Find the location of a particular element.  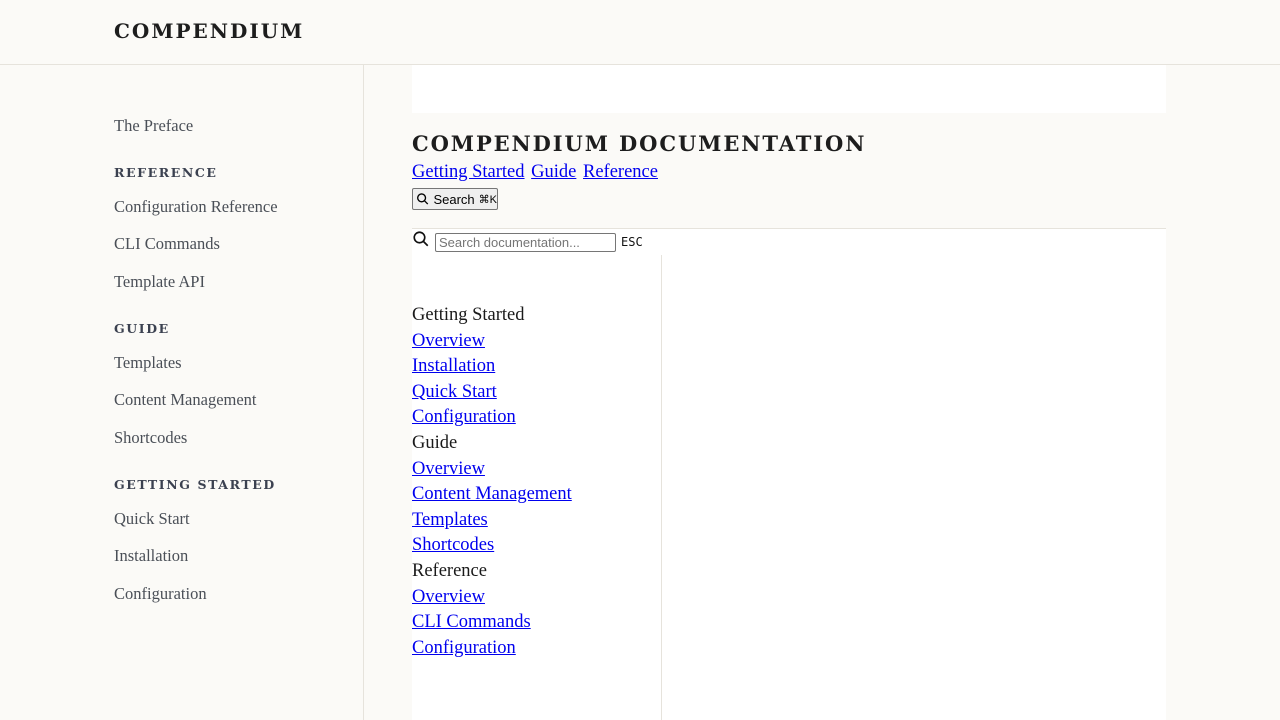

sidebar-item-template-api: Template API is located at coordinates (159, 282).